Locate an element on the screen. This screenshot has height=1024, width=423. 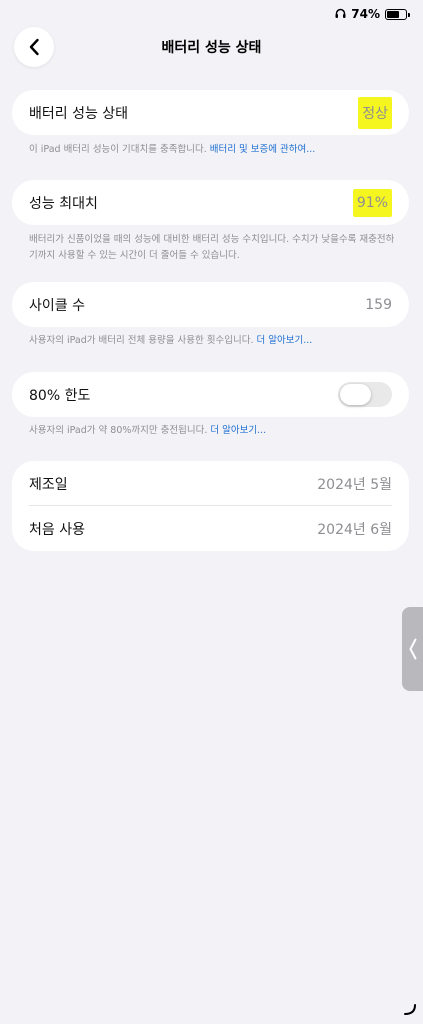
battery-icon is located at coordinates (397, 14).